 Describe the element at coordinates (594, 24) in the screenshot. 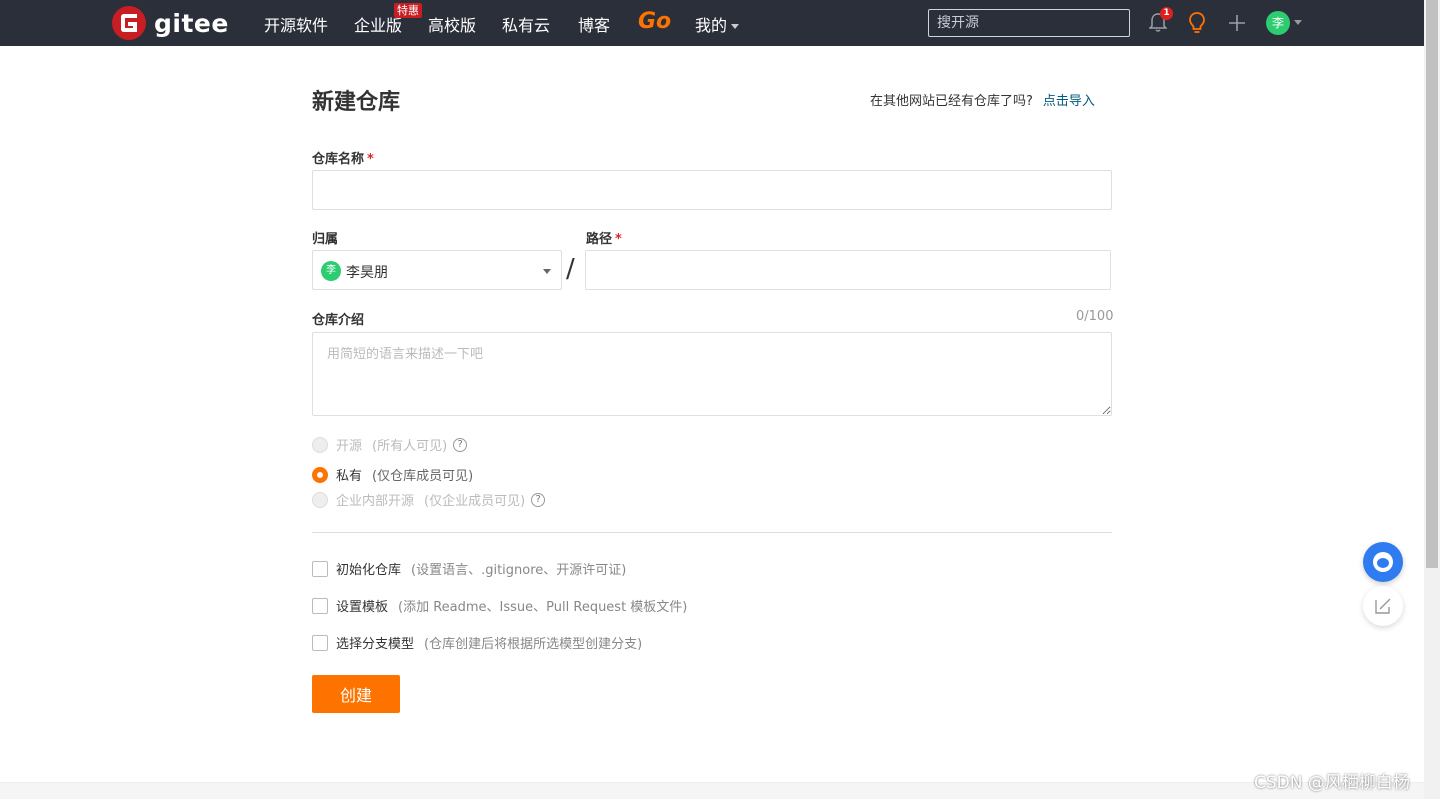

I see `nav-item-blog: 博客` at that location.